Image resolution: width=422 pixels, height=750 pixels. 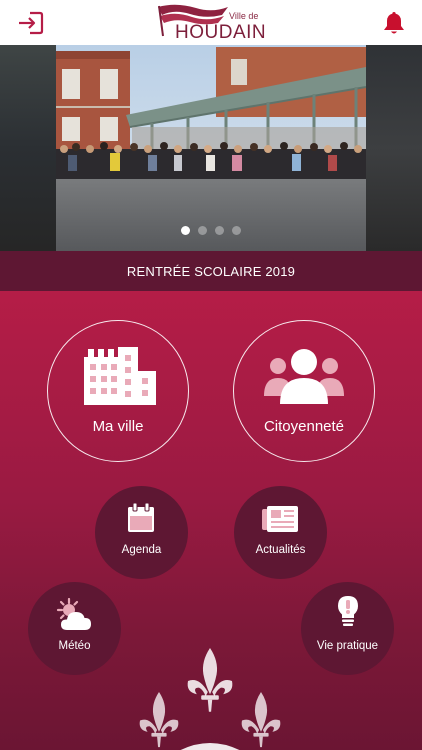 What do you see at coordinates (280, 550) in the screenshot?
I see `tile-actualites-label: Actualités` at bounding box center [280, 550].